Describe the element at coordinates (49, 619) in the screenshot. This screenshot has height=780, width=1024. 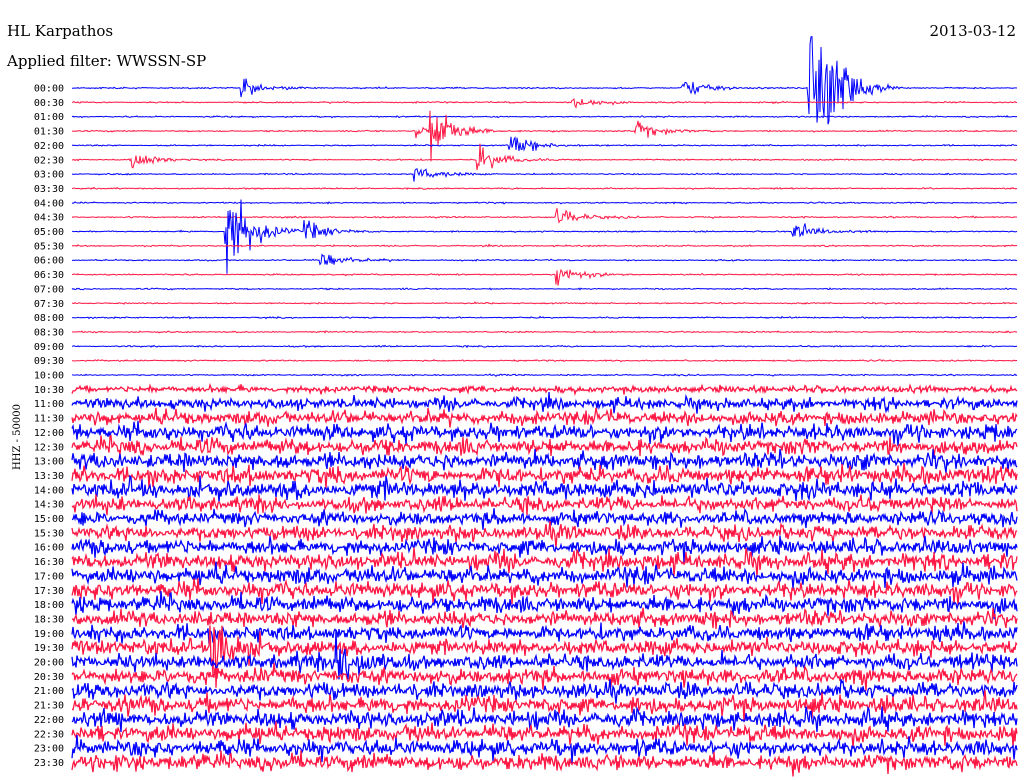
I see `row-time-label: 18:30` at that location.